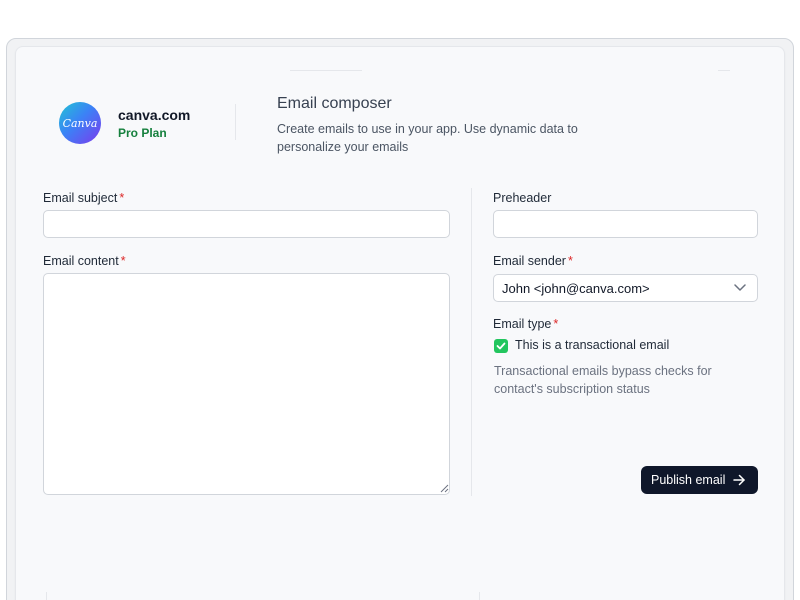 Image resolution: width=800 pixels, height=600 pixels. Describe the element at coordinates (592, 345) in the screenshot. I see `transactional-email-checkbox-label: This is a transactional email` at that location.